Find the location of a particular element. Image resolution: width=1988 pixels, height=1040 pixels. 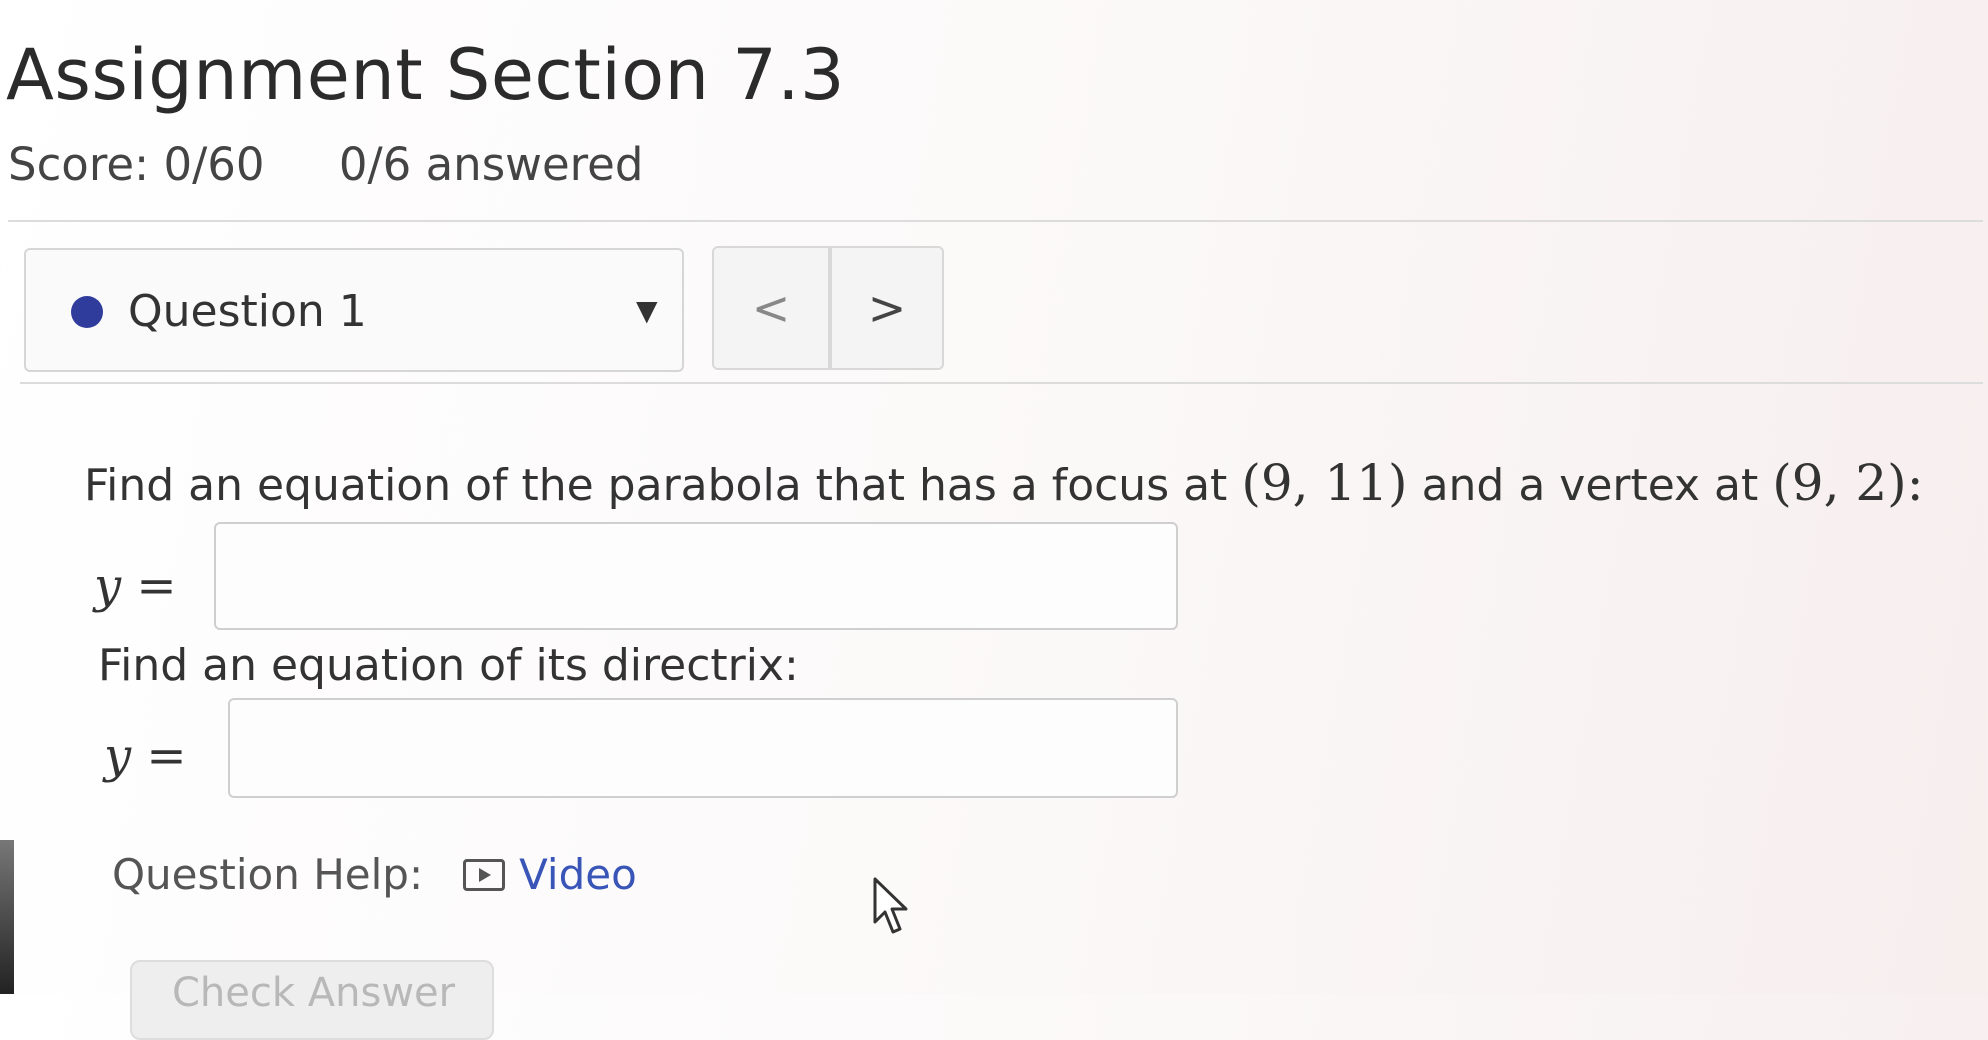

nav-divider is located at coordinates (1001, 383).